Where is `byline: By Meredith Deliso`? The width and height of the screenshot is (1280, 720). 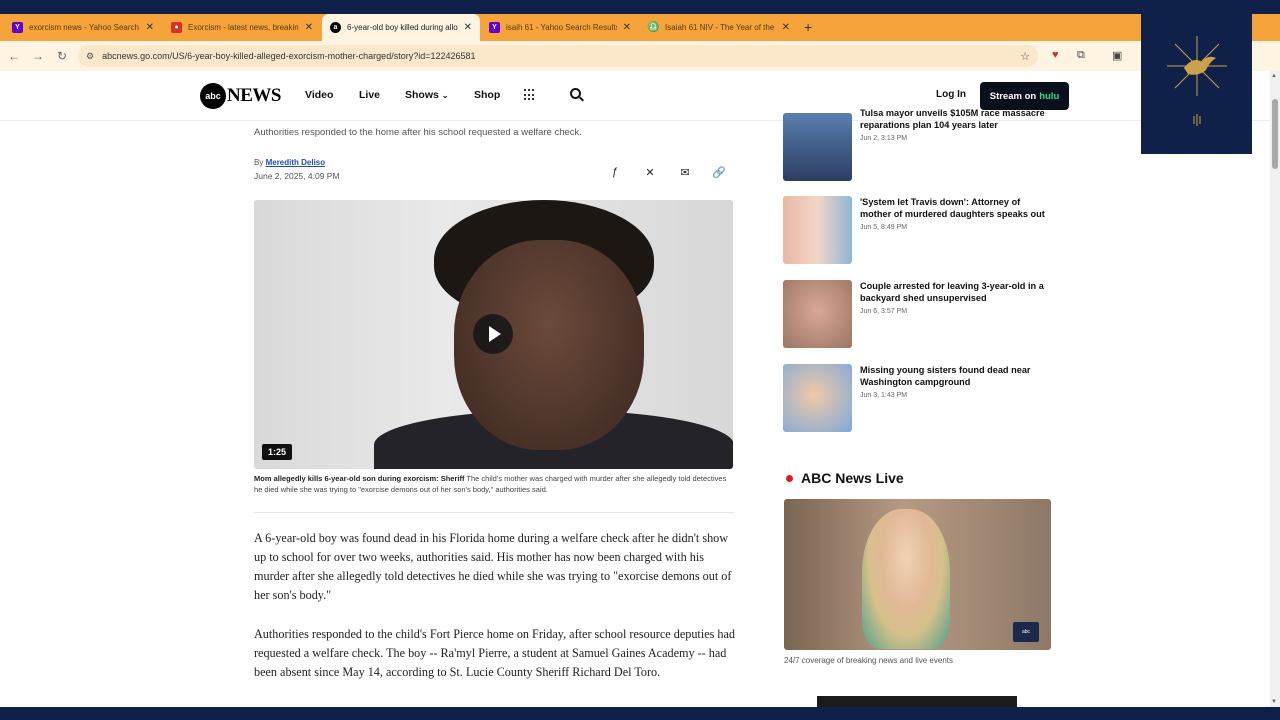 byline: By Meredith Deliso is located at coordinates (289, 162).